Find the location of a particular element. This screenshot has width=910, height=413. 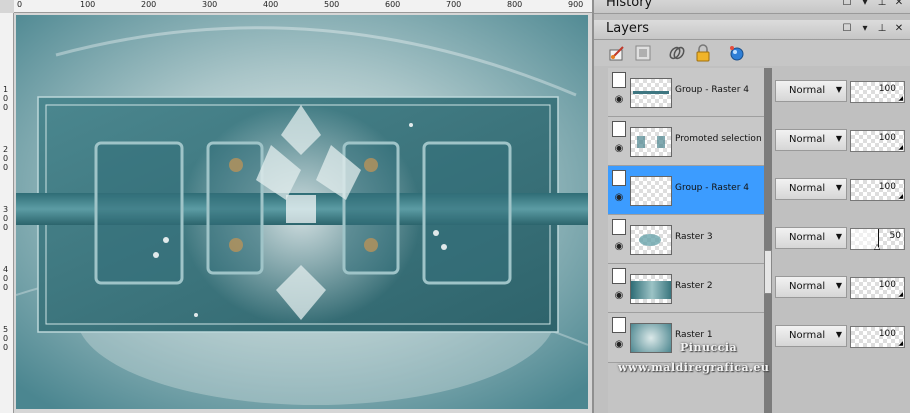

layer-row: ◉ Promoted selection is located at coordinates (686, 141).